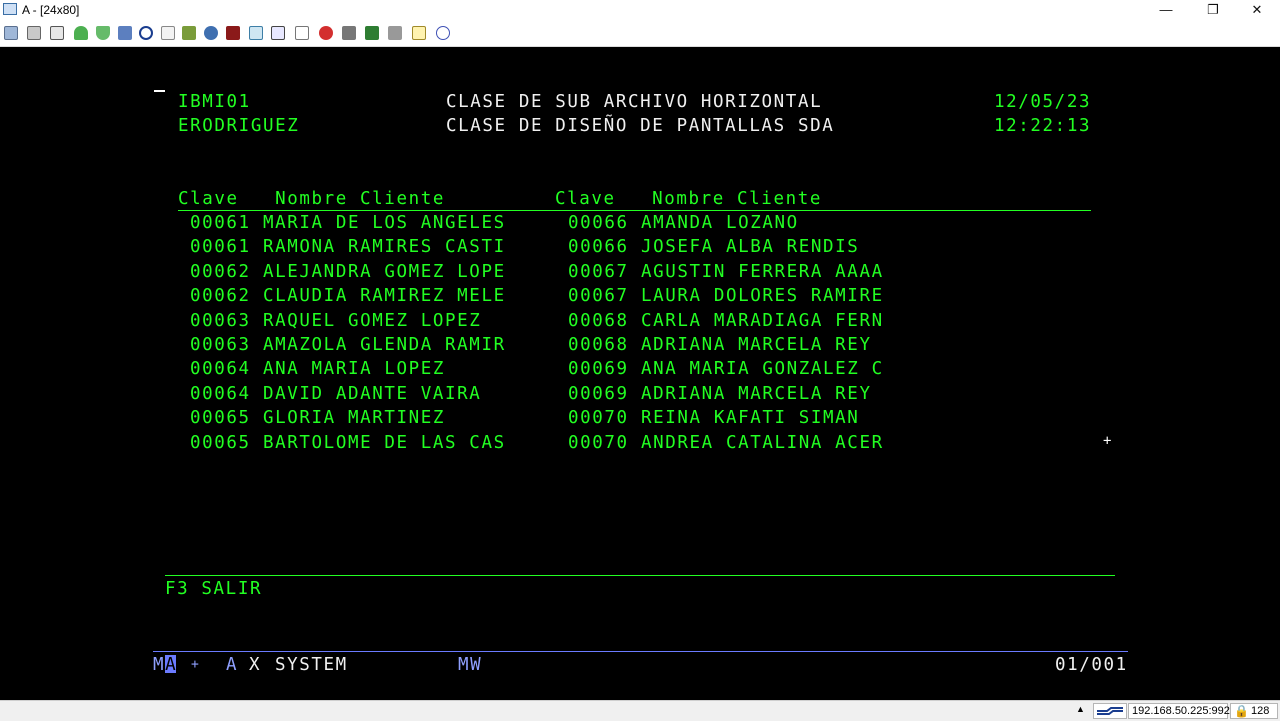 This screenshot has width=1280, height=721. What do you see at coordinates (384, 344) in the screenshot?
I see `nombre-left: AMAZOLA GLENDA RAMIR` at bounding box center [384, 344].